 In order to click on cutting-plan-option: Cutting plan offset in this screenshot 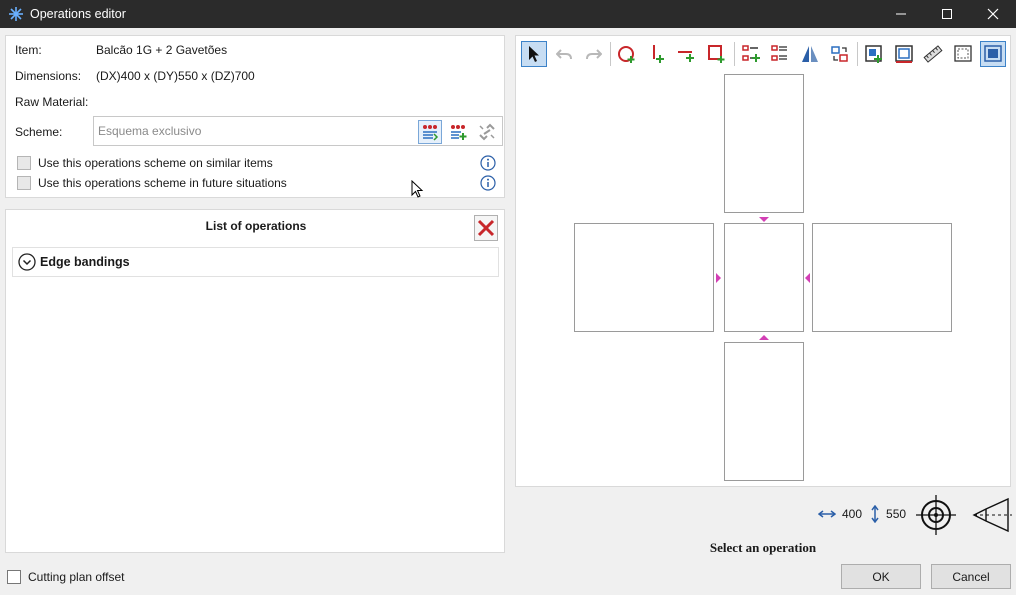, I will do `click(66, 577)`.